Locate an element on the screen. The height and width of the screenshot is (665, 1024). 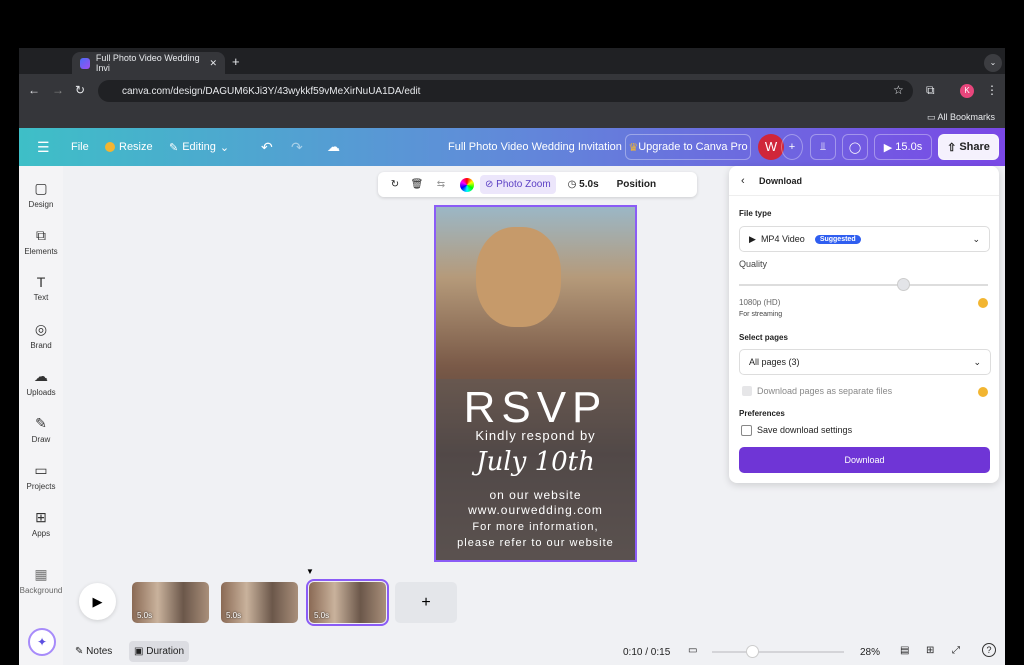
grid-view-icon: ⊞ is located at coordinates (930, 650).